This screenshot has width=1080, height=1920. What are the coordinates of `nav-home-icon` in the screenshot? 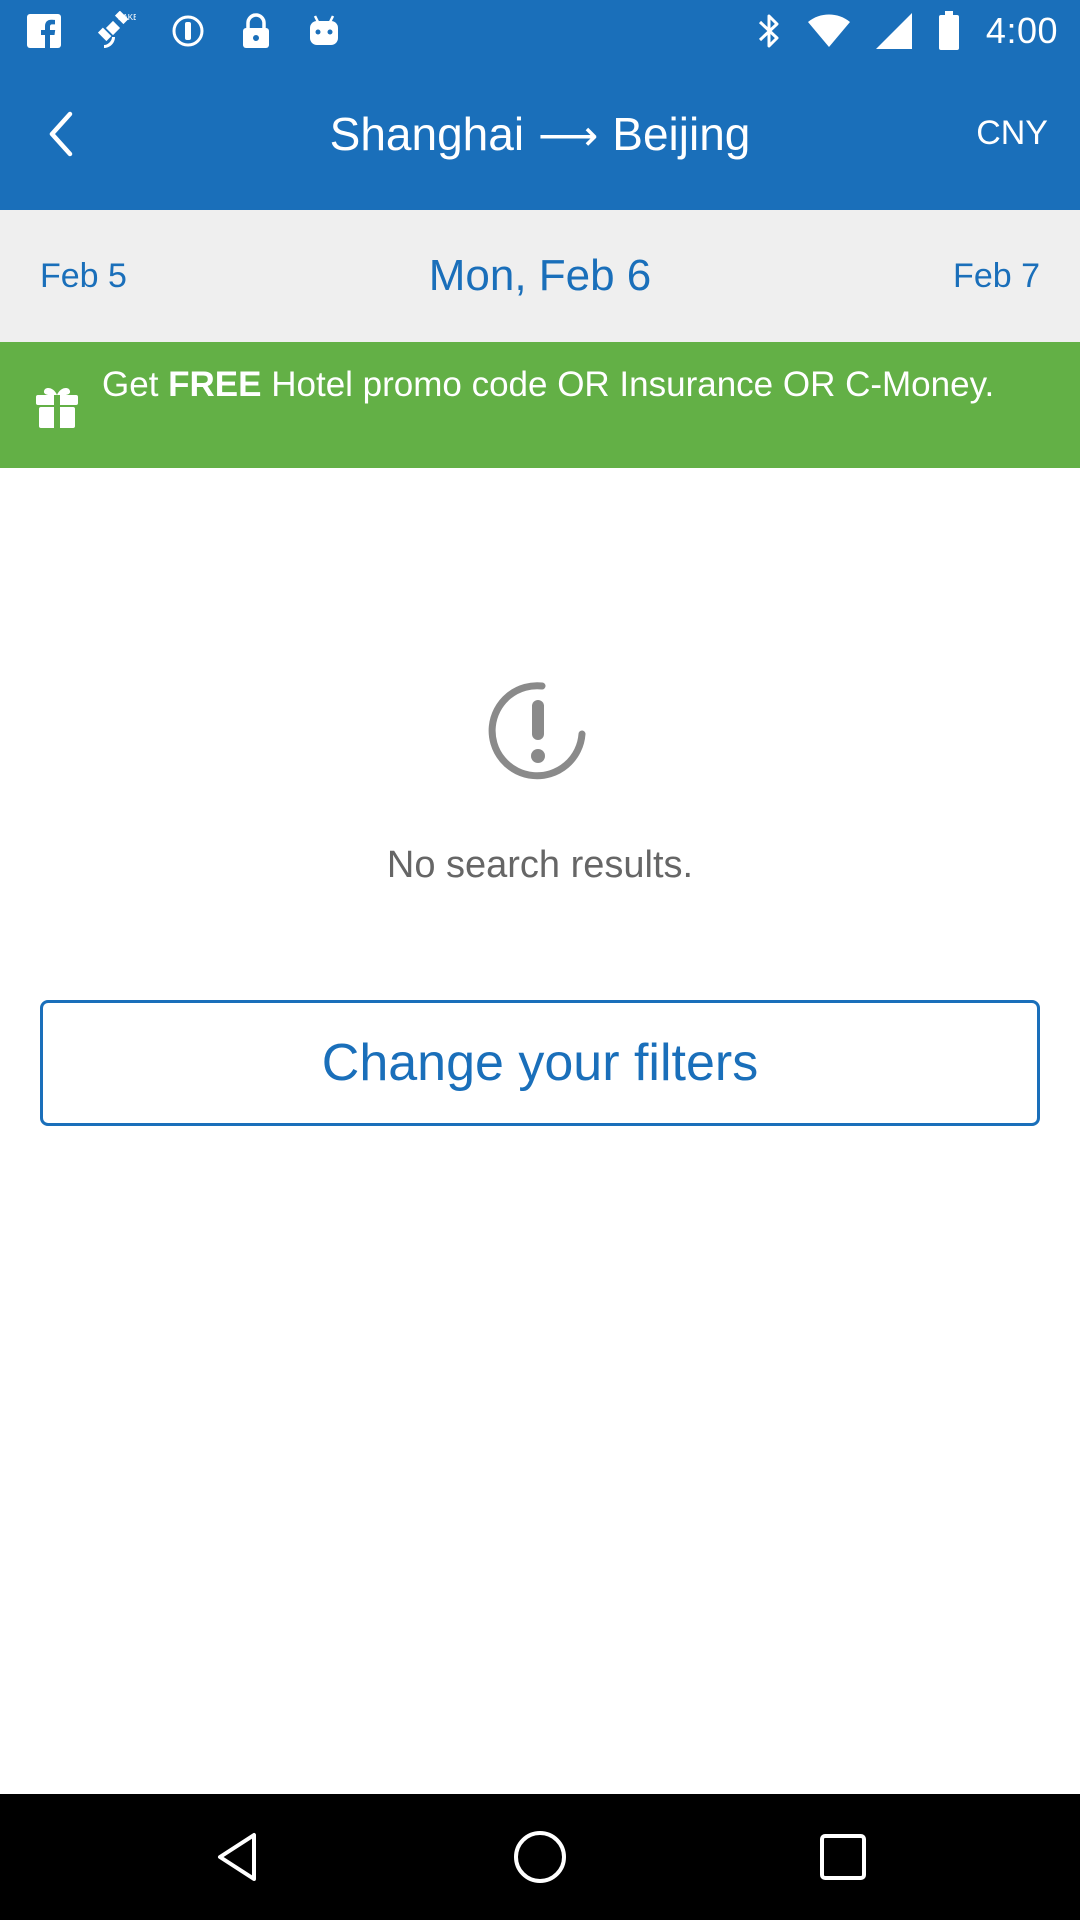 It's located at (540, 1857).